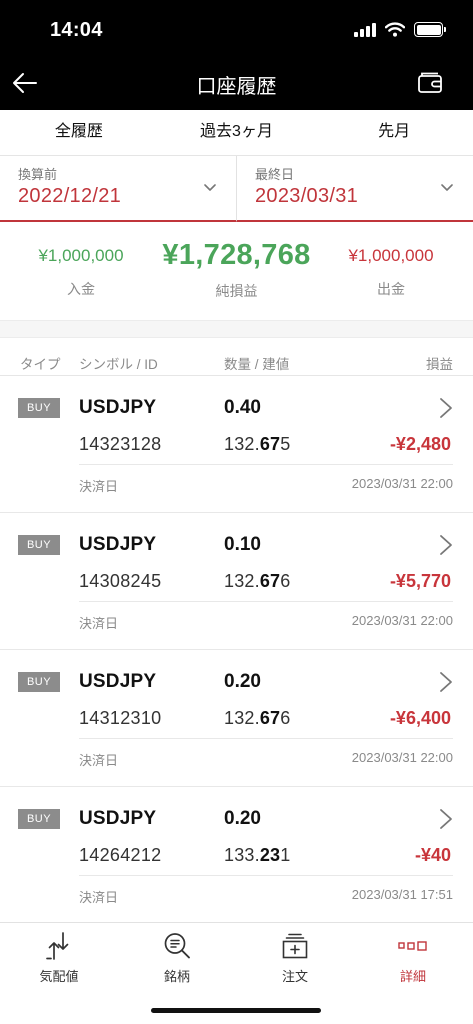 The image size is (473, 1024). What do you see at coordinates (420, 718) in the screenshot?
I see `trade-pl: -¥6,400` at bounding box center [420, 718].